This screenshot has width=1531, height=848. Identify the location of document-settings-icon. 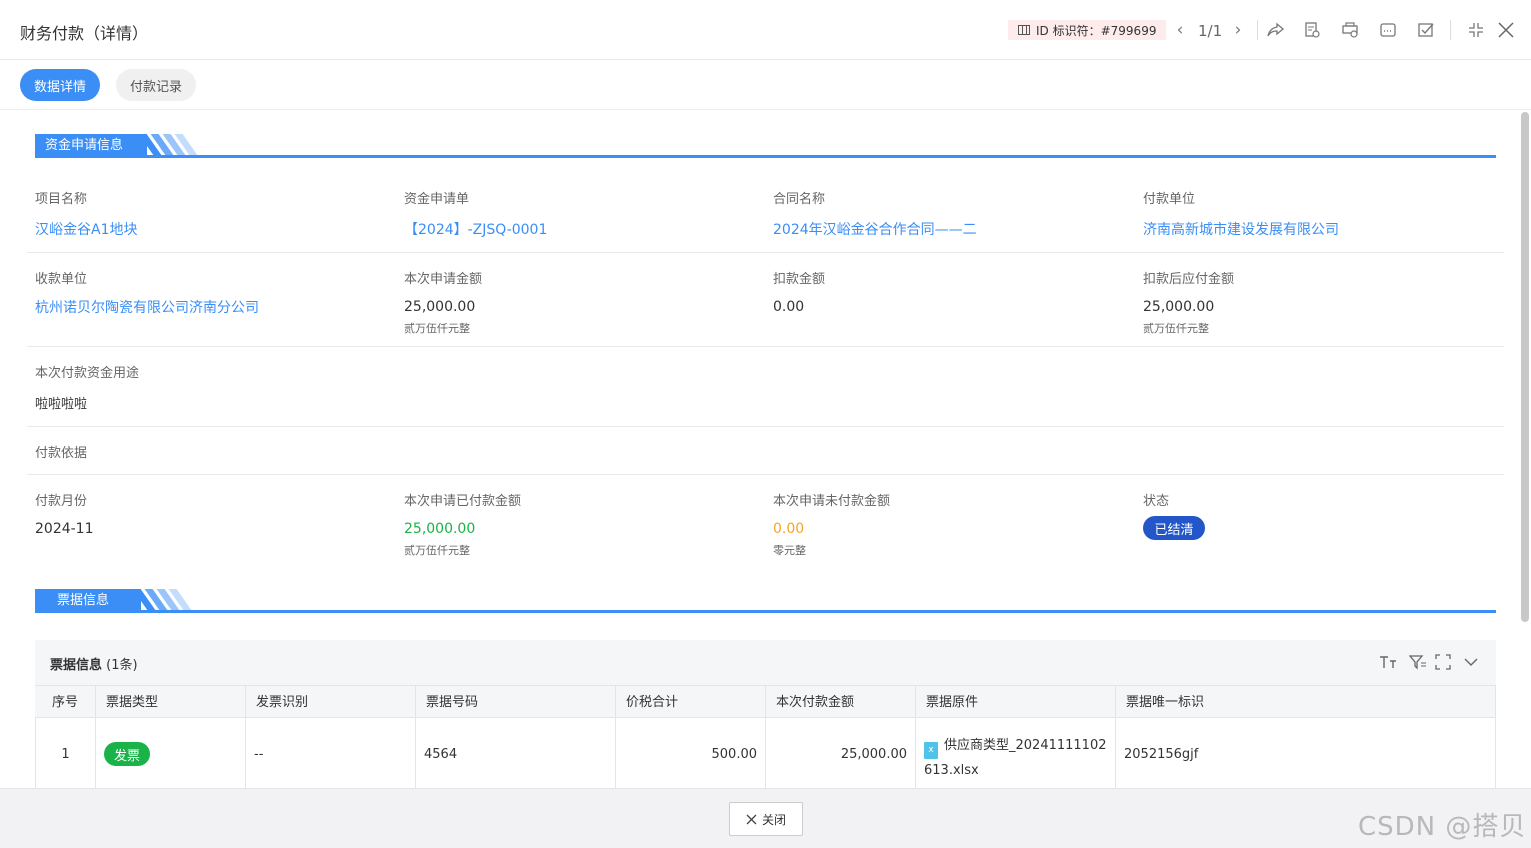
(1312, 30).